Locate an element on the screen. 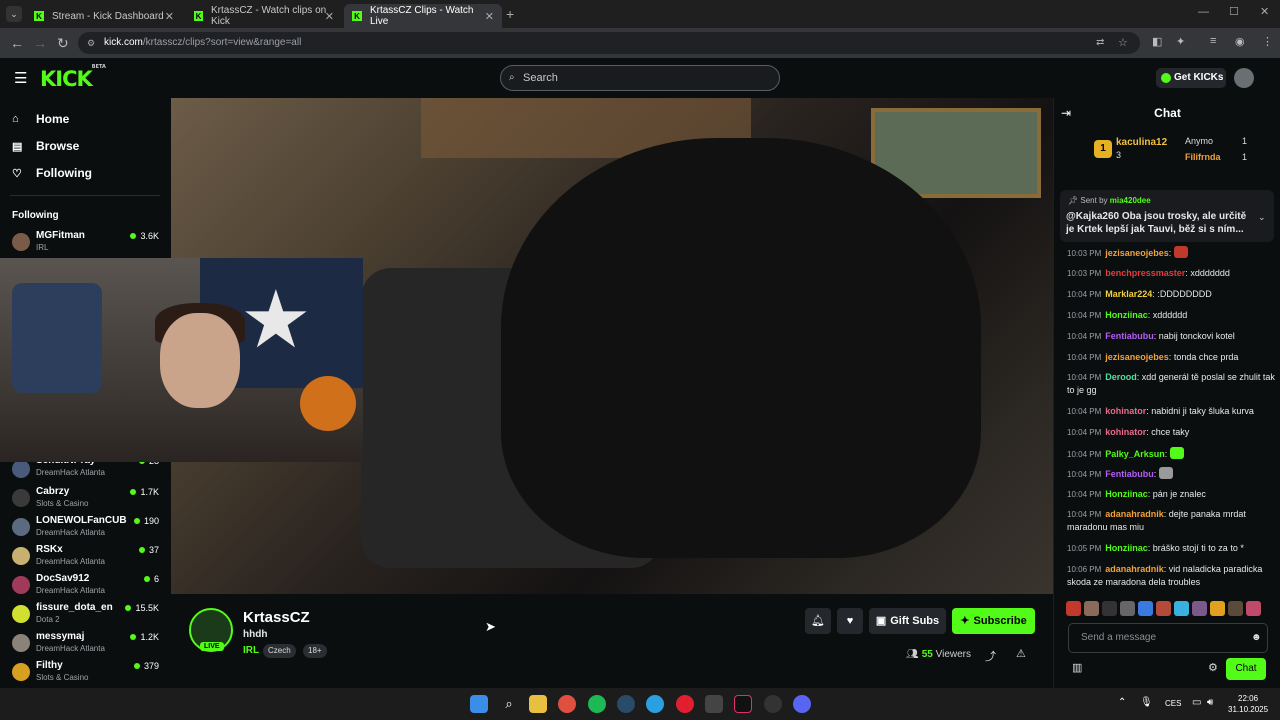 The image size is (1280, 720). followed-channel: messymaj DreamHack Atlanta 1.2K is located at coordinates (87, 644).